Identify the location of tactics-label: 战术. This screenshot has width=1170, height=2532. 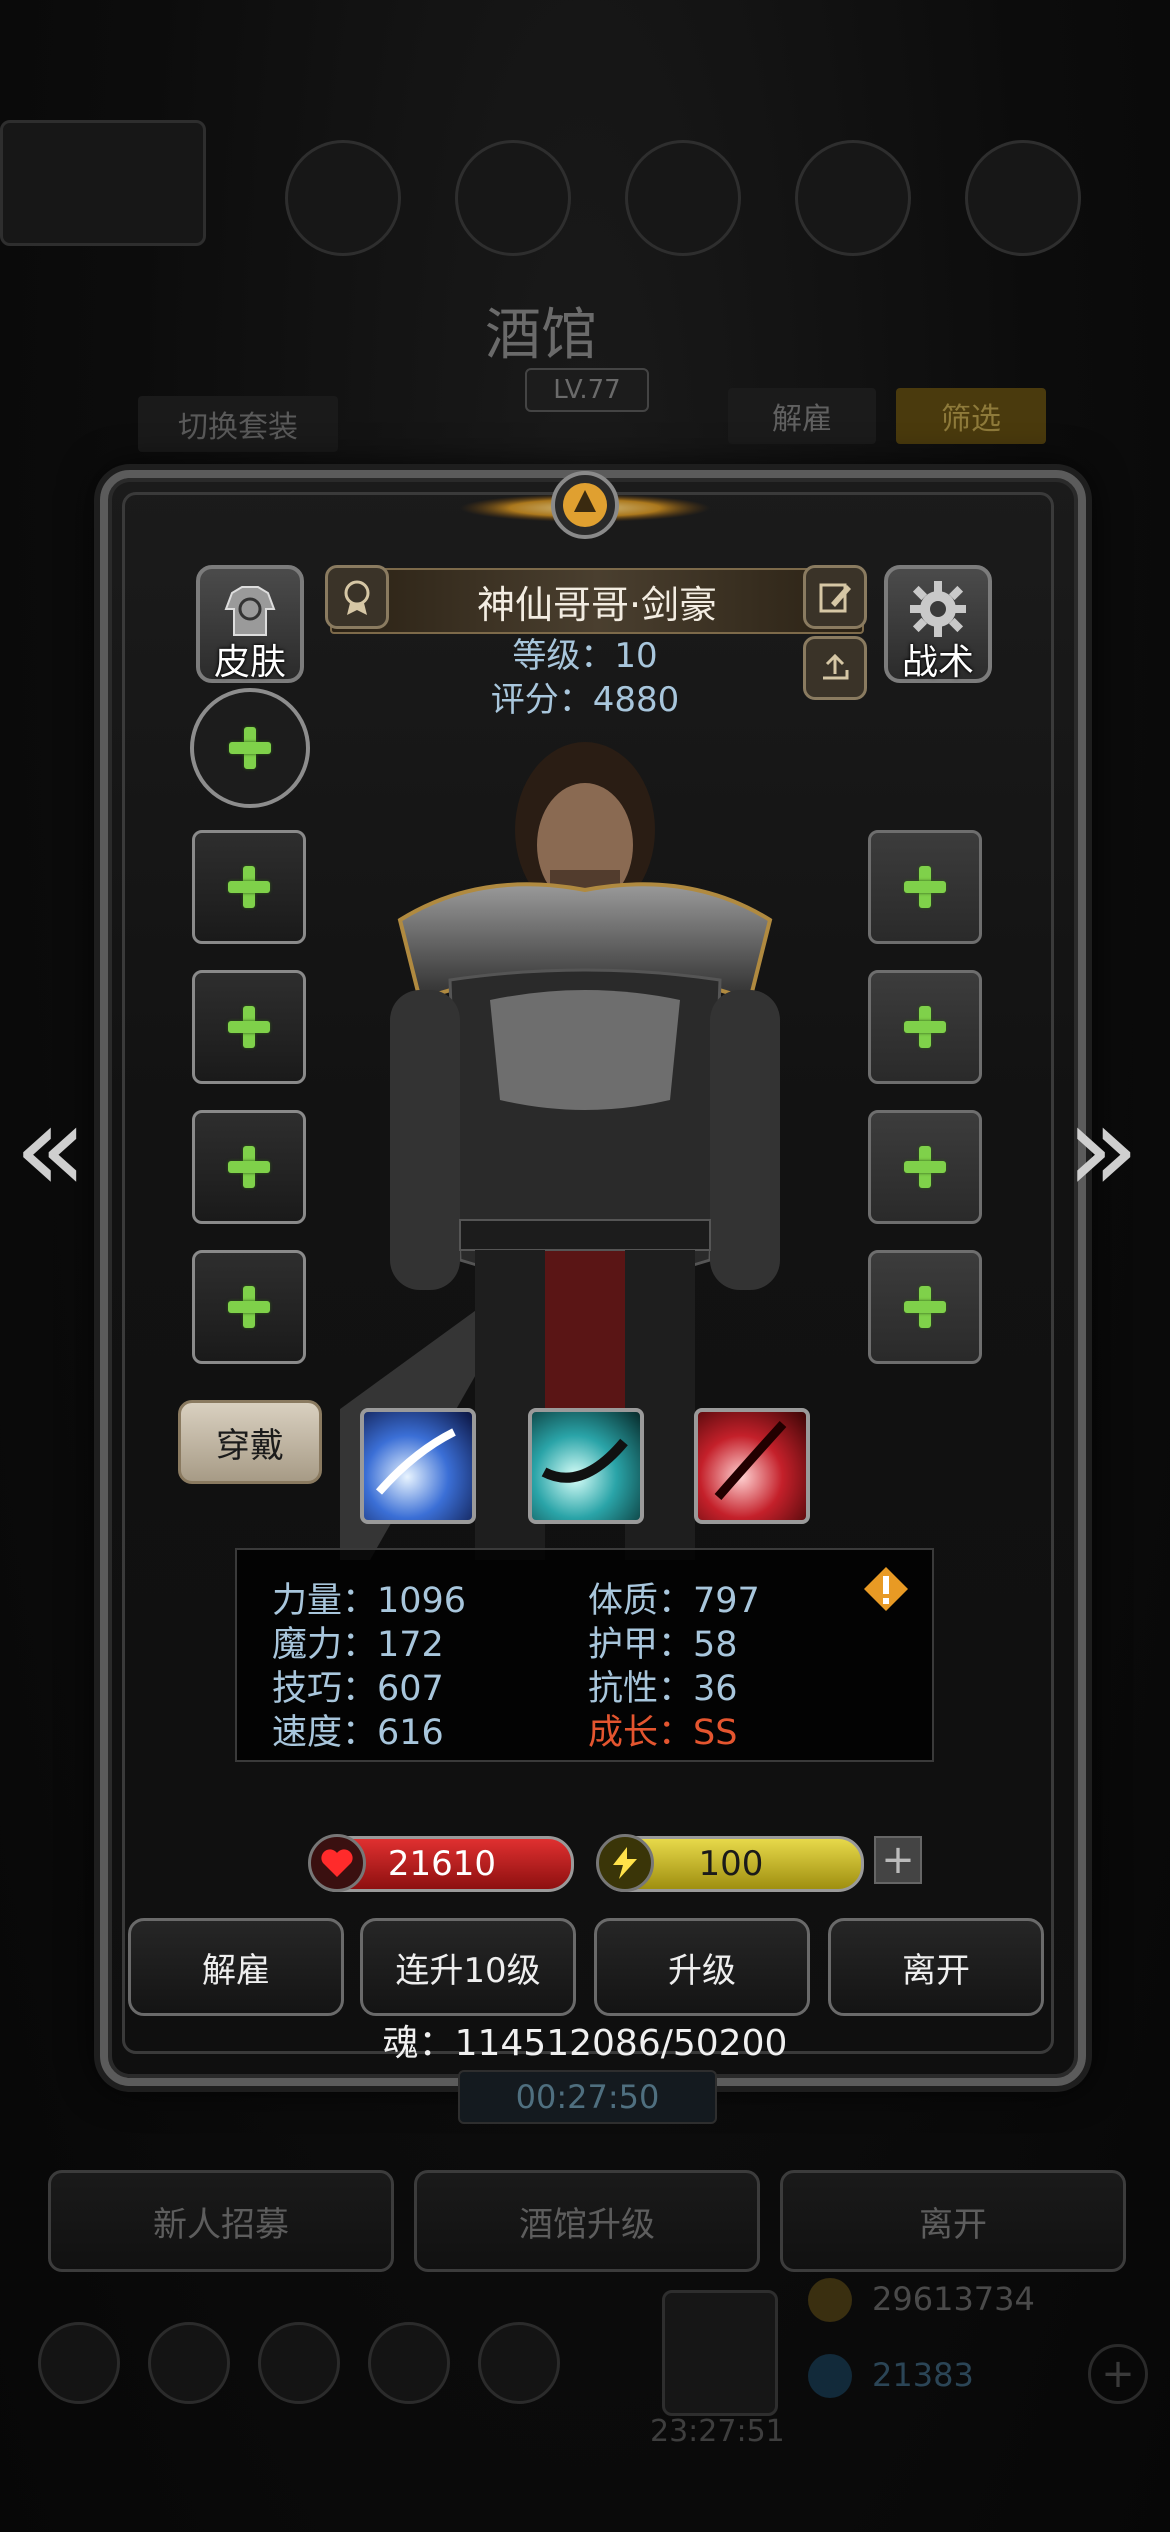
(937, 662).